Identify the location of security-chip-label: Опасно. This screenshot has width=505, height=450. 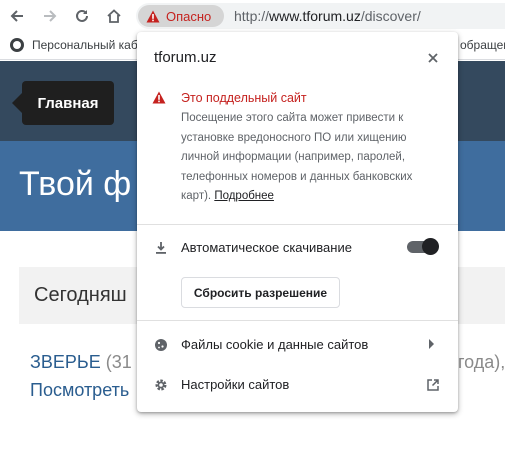
(189, 16).